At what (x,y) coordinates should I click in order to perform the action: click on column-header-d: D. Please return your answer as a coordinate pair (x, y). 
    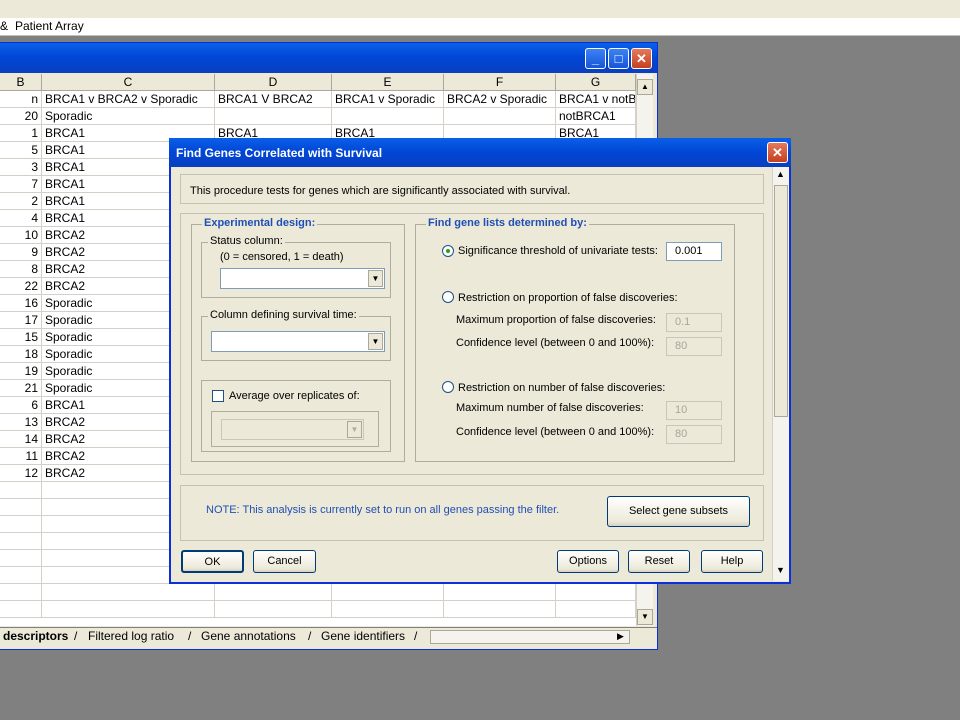
    Looking at the image, I should click on (273, 82).